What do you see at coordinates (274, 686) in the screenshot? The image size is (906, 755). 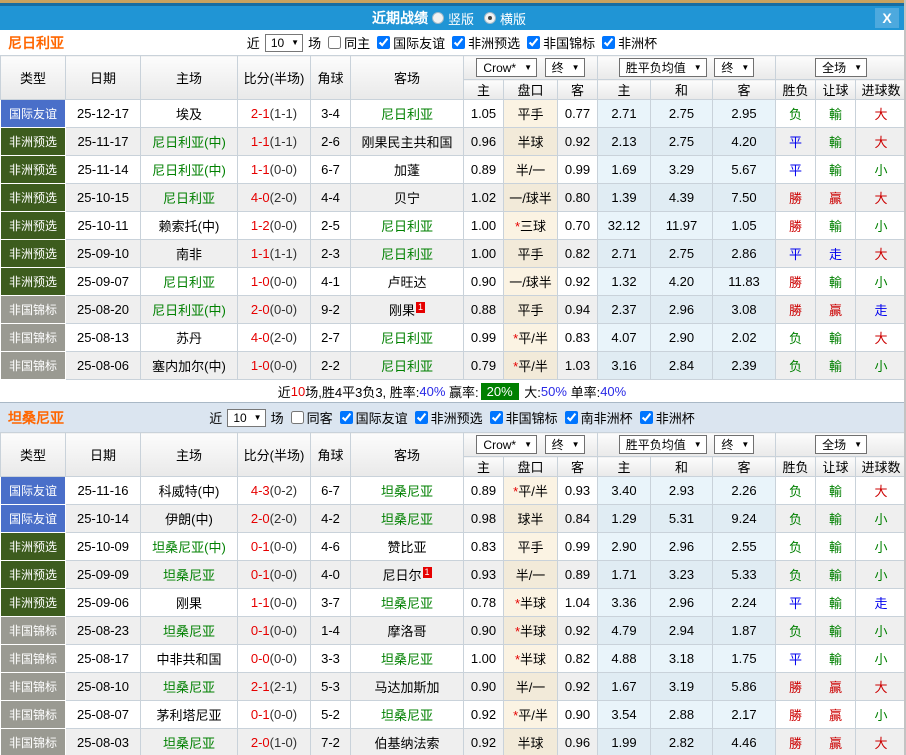 I see `score: 2-1(2-1)` at bounding box center [274, 686].